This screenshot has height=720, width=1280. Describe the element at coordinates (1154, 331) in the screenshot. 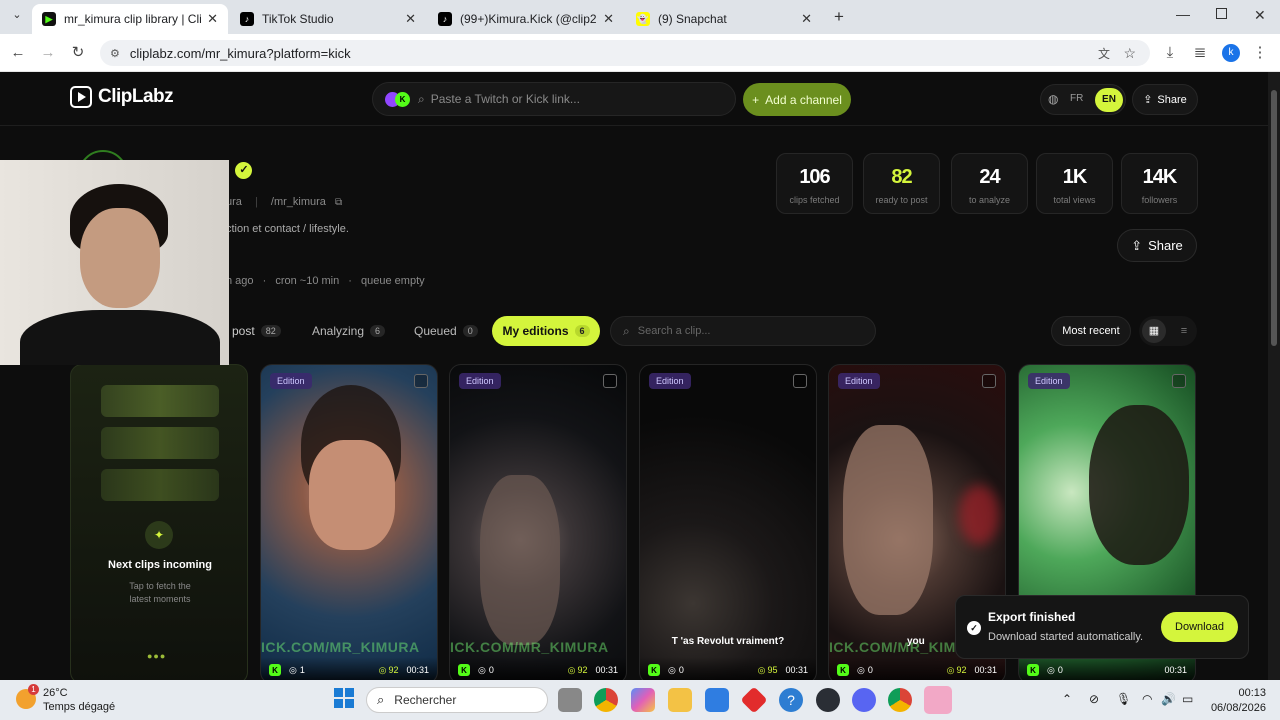

I see `grid-view-icon: ▦` at that location.